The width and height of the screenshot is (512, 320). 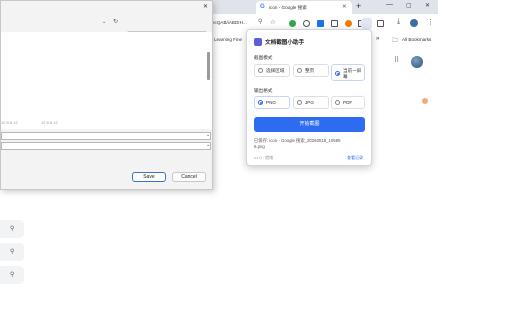 I want to click on format-section-label: 输出格式, so click(x=263, y=90).